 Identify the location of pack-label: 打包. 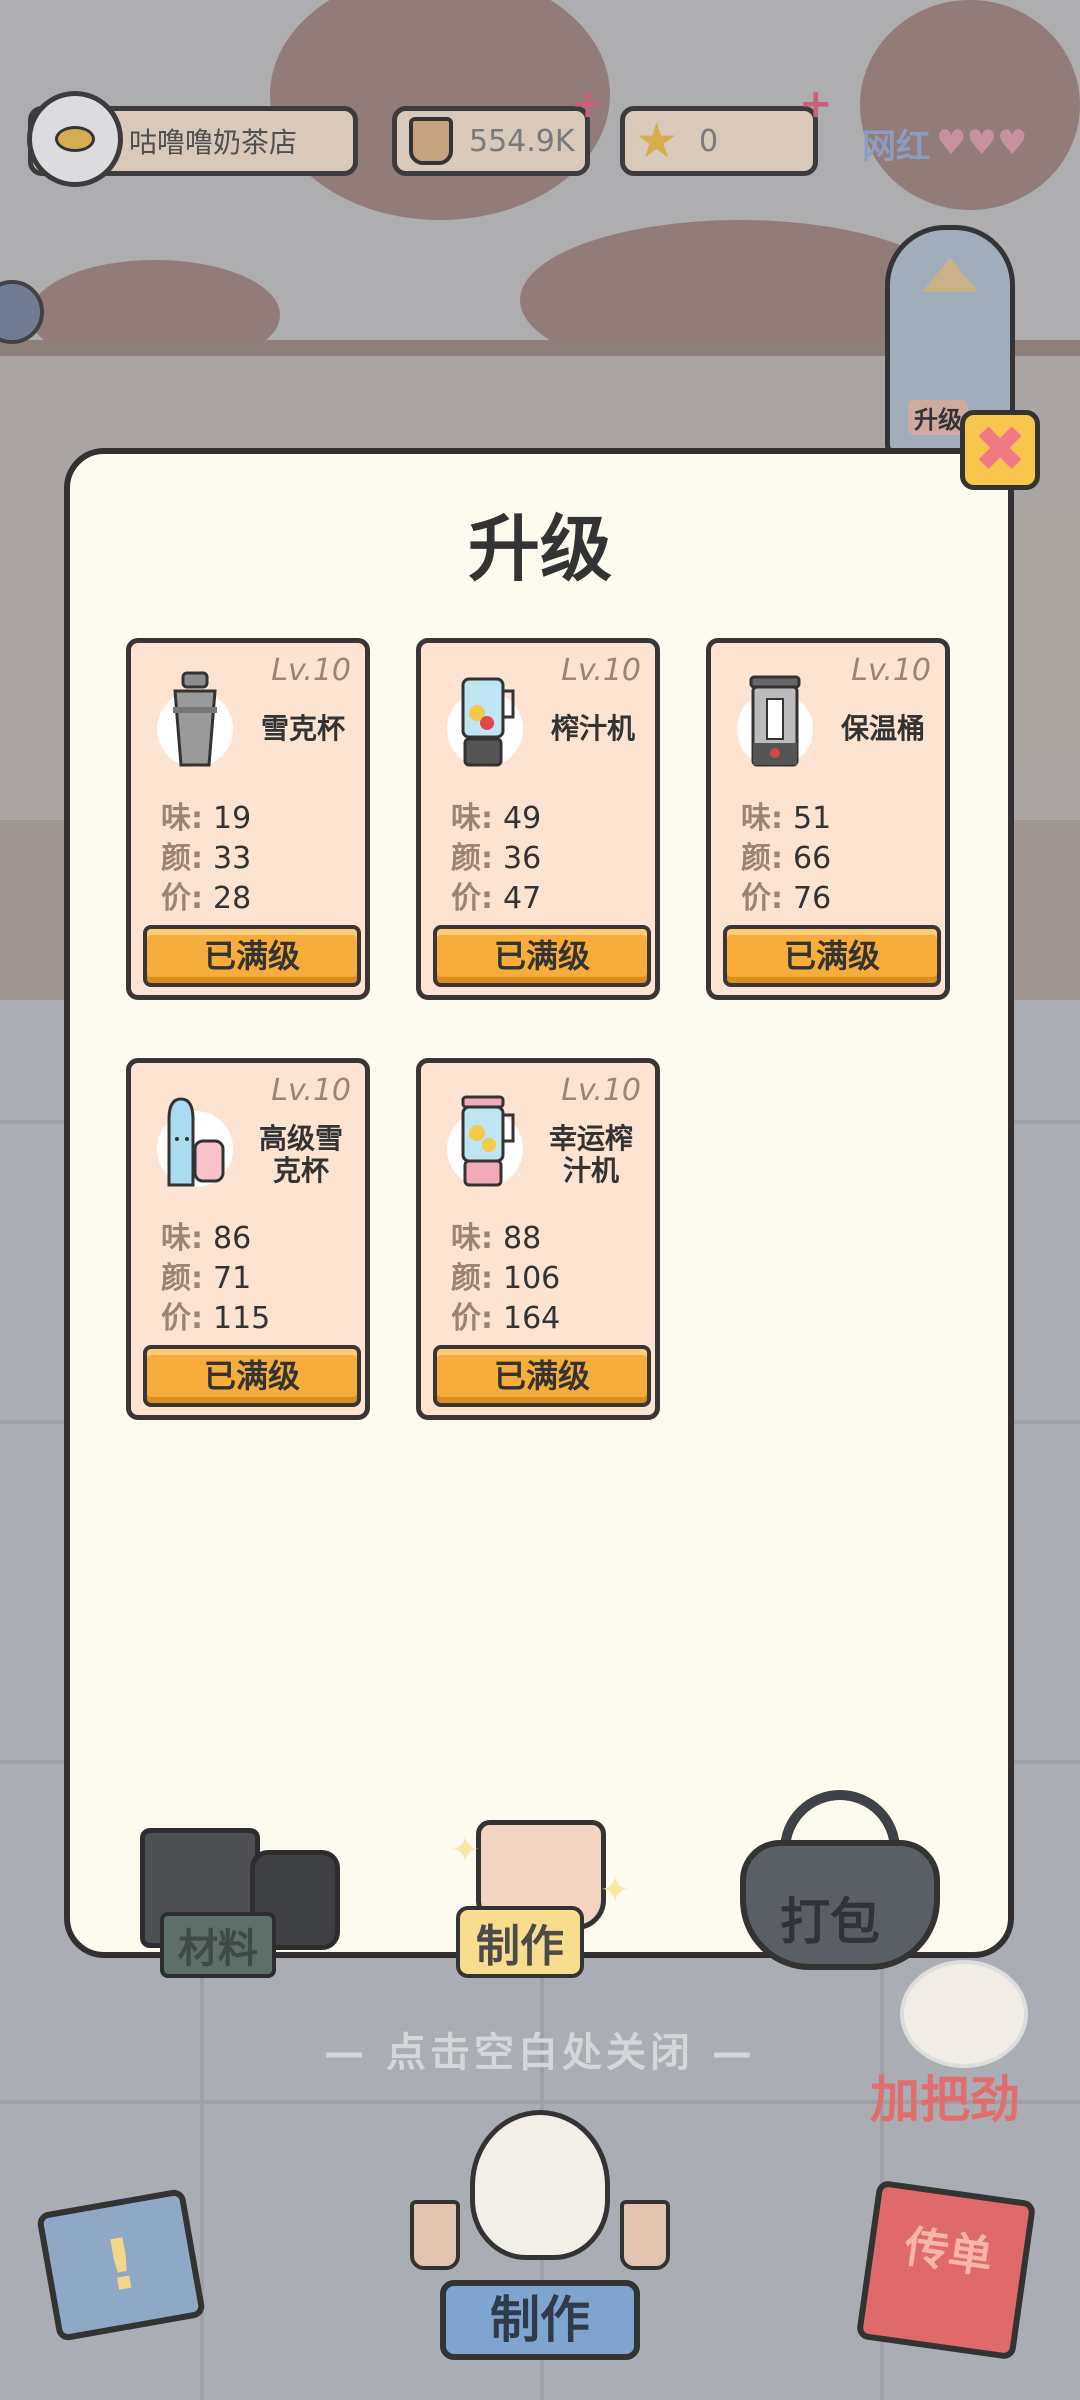
(830, 1922).